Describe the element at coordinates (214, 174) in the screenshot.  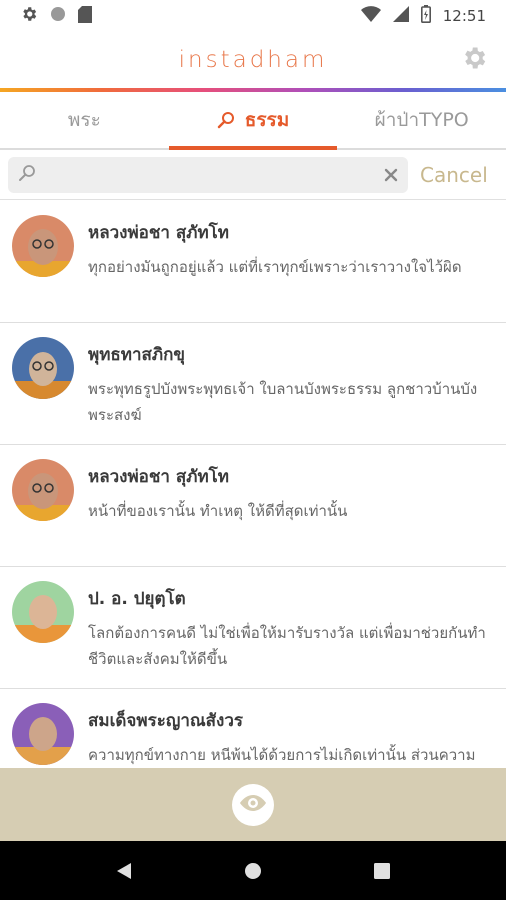
I see `search-input` at that location.